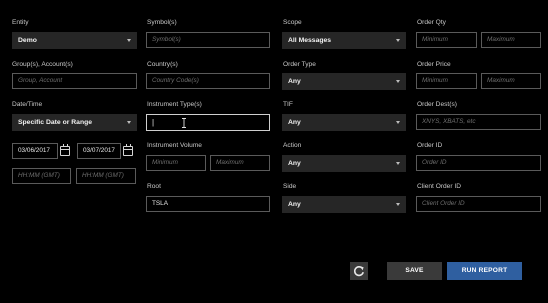 The height and width of the screenshot is (303, 548). I want to click on root-label: Root, so click(154, 186).